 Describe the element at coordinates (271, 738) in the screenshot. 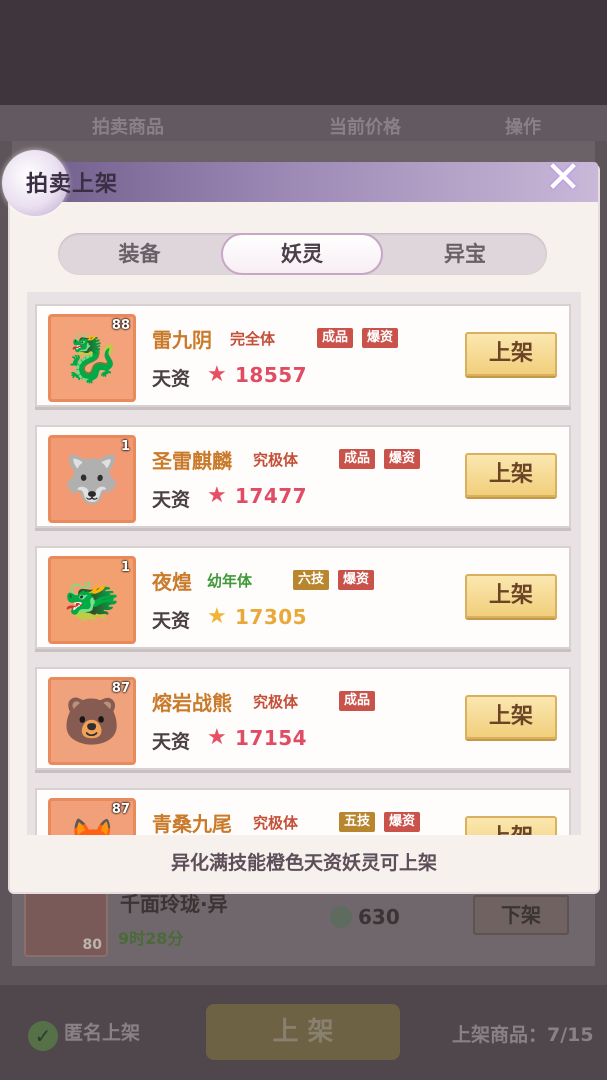

I see `aptitude-value: 17154` at that location.